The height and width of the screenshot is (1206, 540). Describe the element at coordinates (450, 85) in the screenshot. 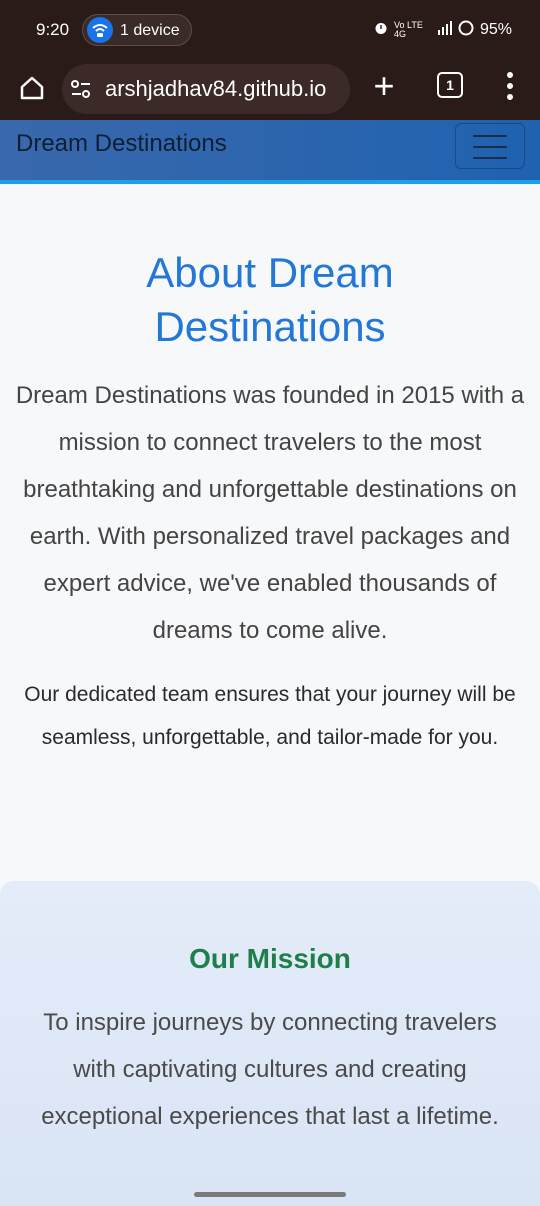

I see `tab-switcher-button: 1` at that location.